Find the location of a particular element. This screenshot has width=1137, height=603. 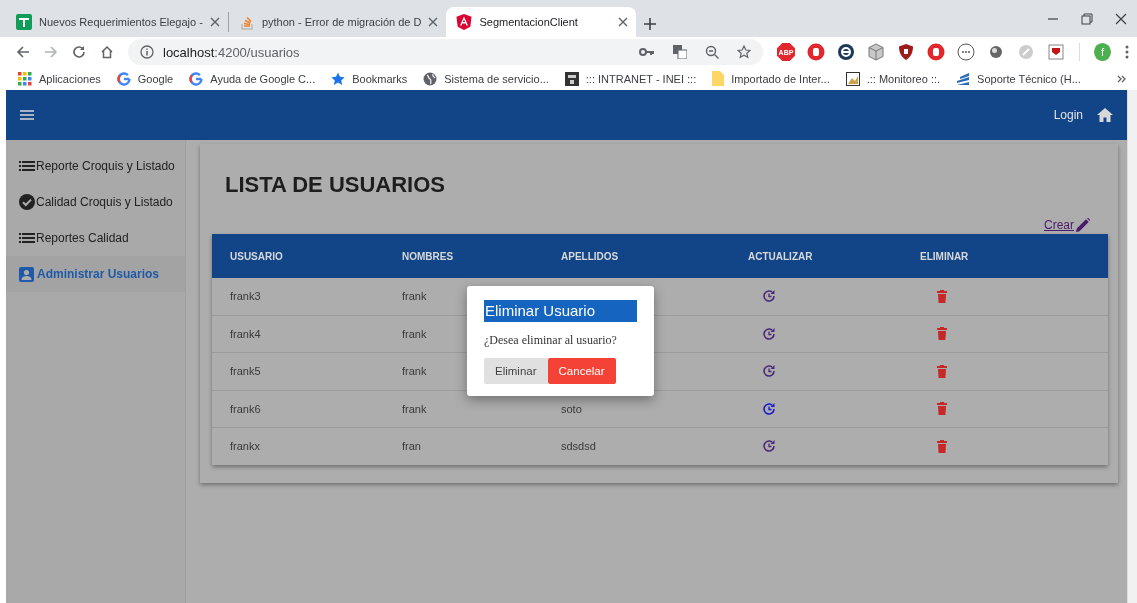

shield-logo-icon is located at coordinates (464, 22).